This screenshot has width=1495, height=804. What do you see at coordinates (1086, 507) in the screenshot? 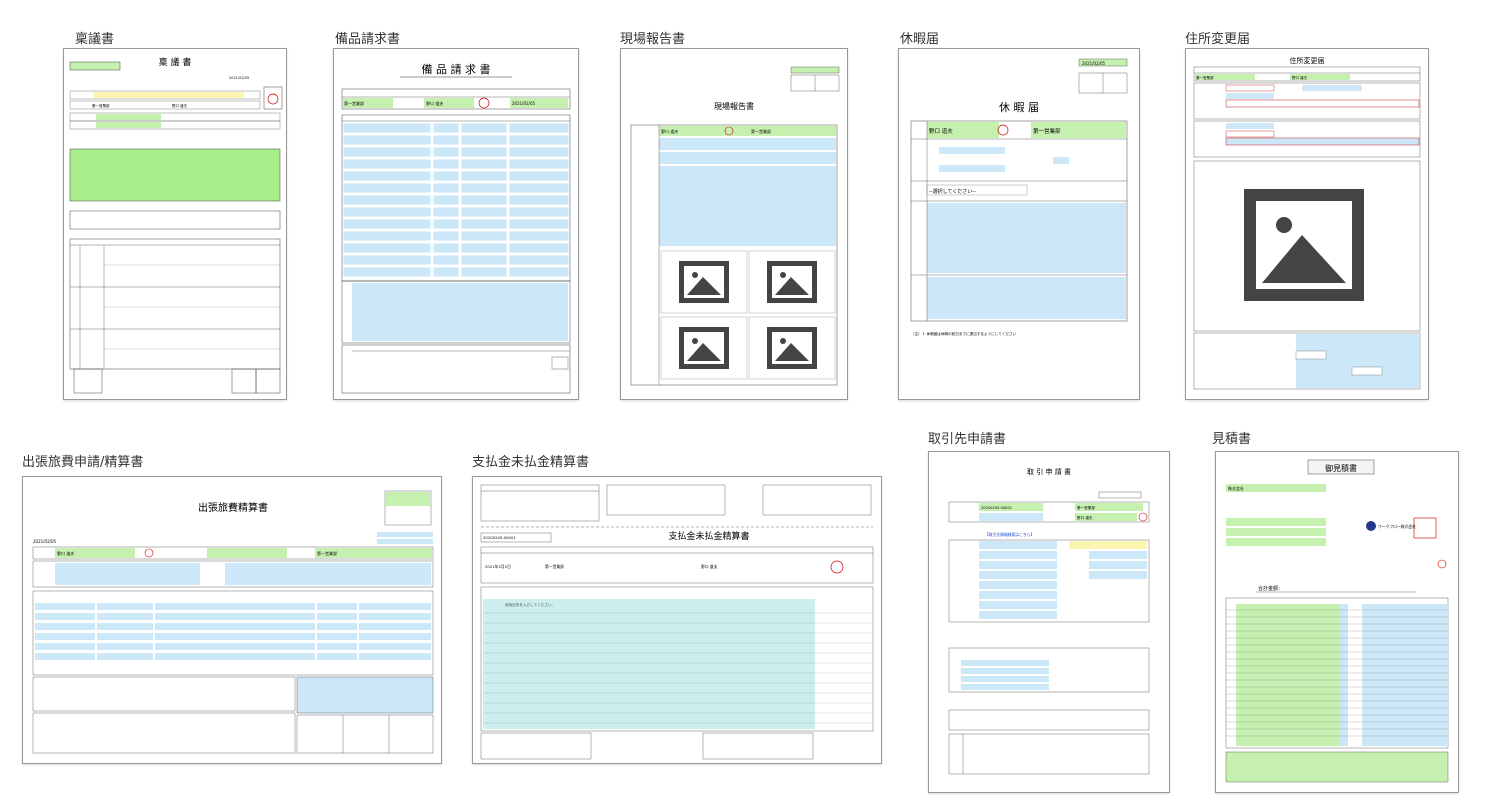
I see `client-dept: 第一営業部` at bounding box center [1086, 507].